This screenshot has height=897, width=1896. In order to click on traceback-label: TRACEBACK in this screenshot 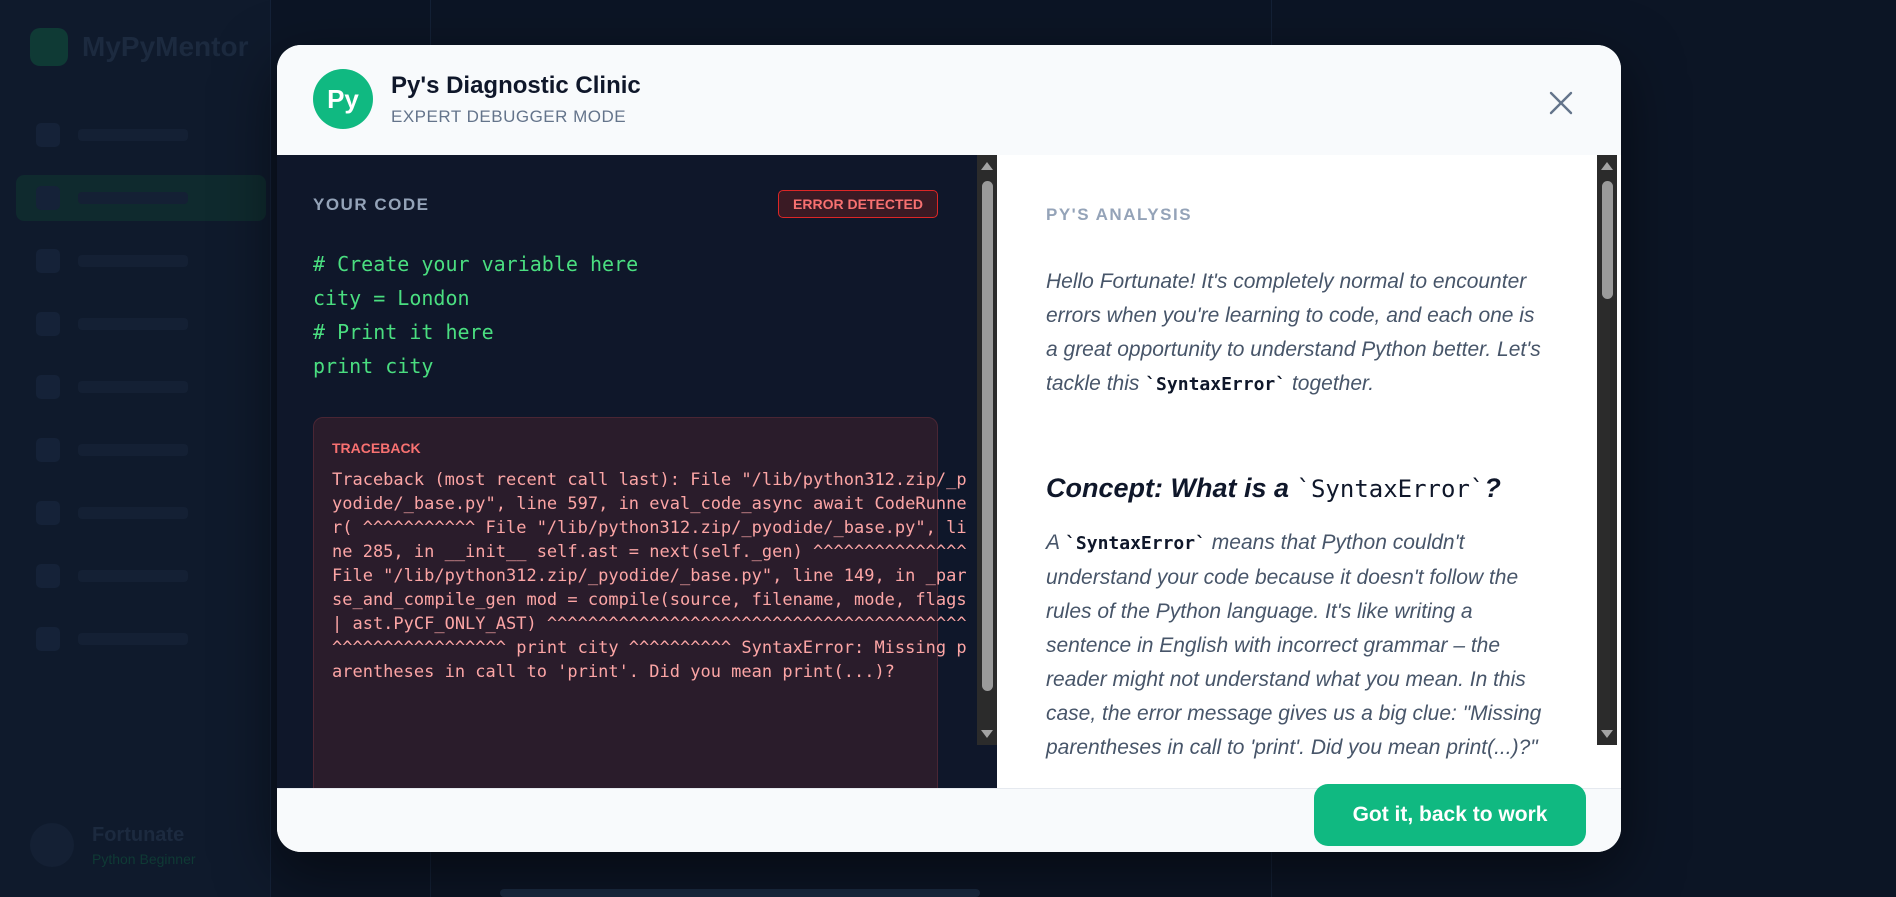, I will do `click(376, 448)`.